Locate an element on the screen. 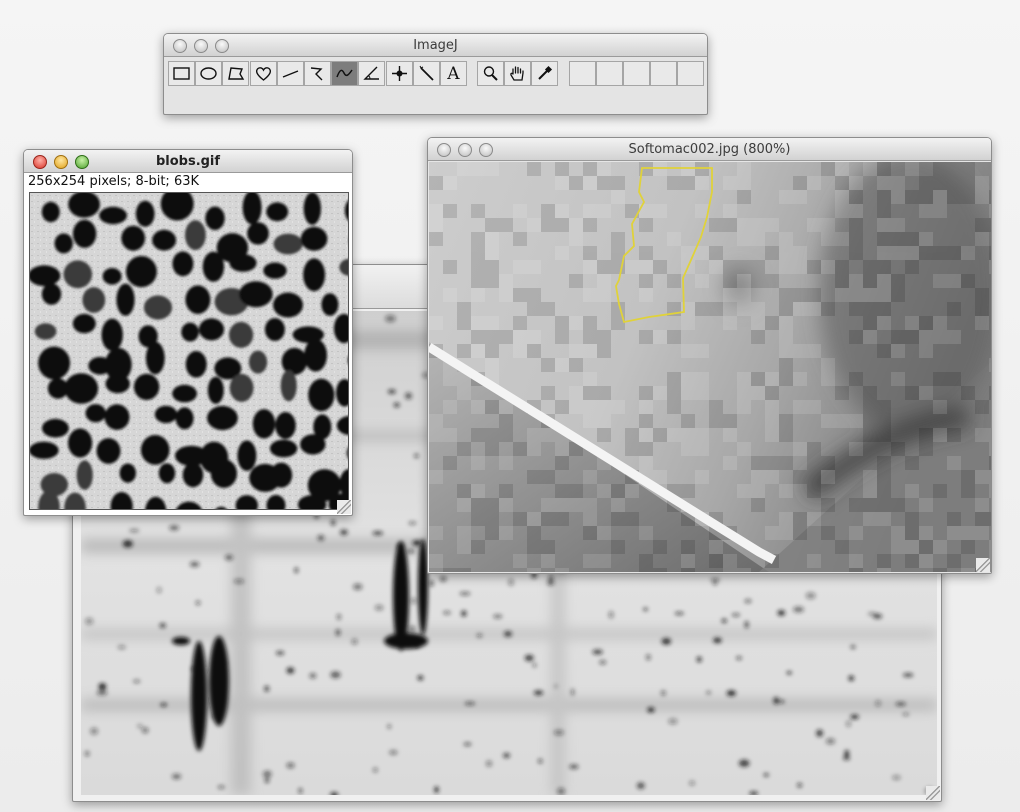  hand-icon is located at coordinates (517, 73).